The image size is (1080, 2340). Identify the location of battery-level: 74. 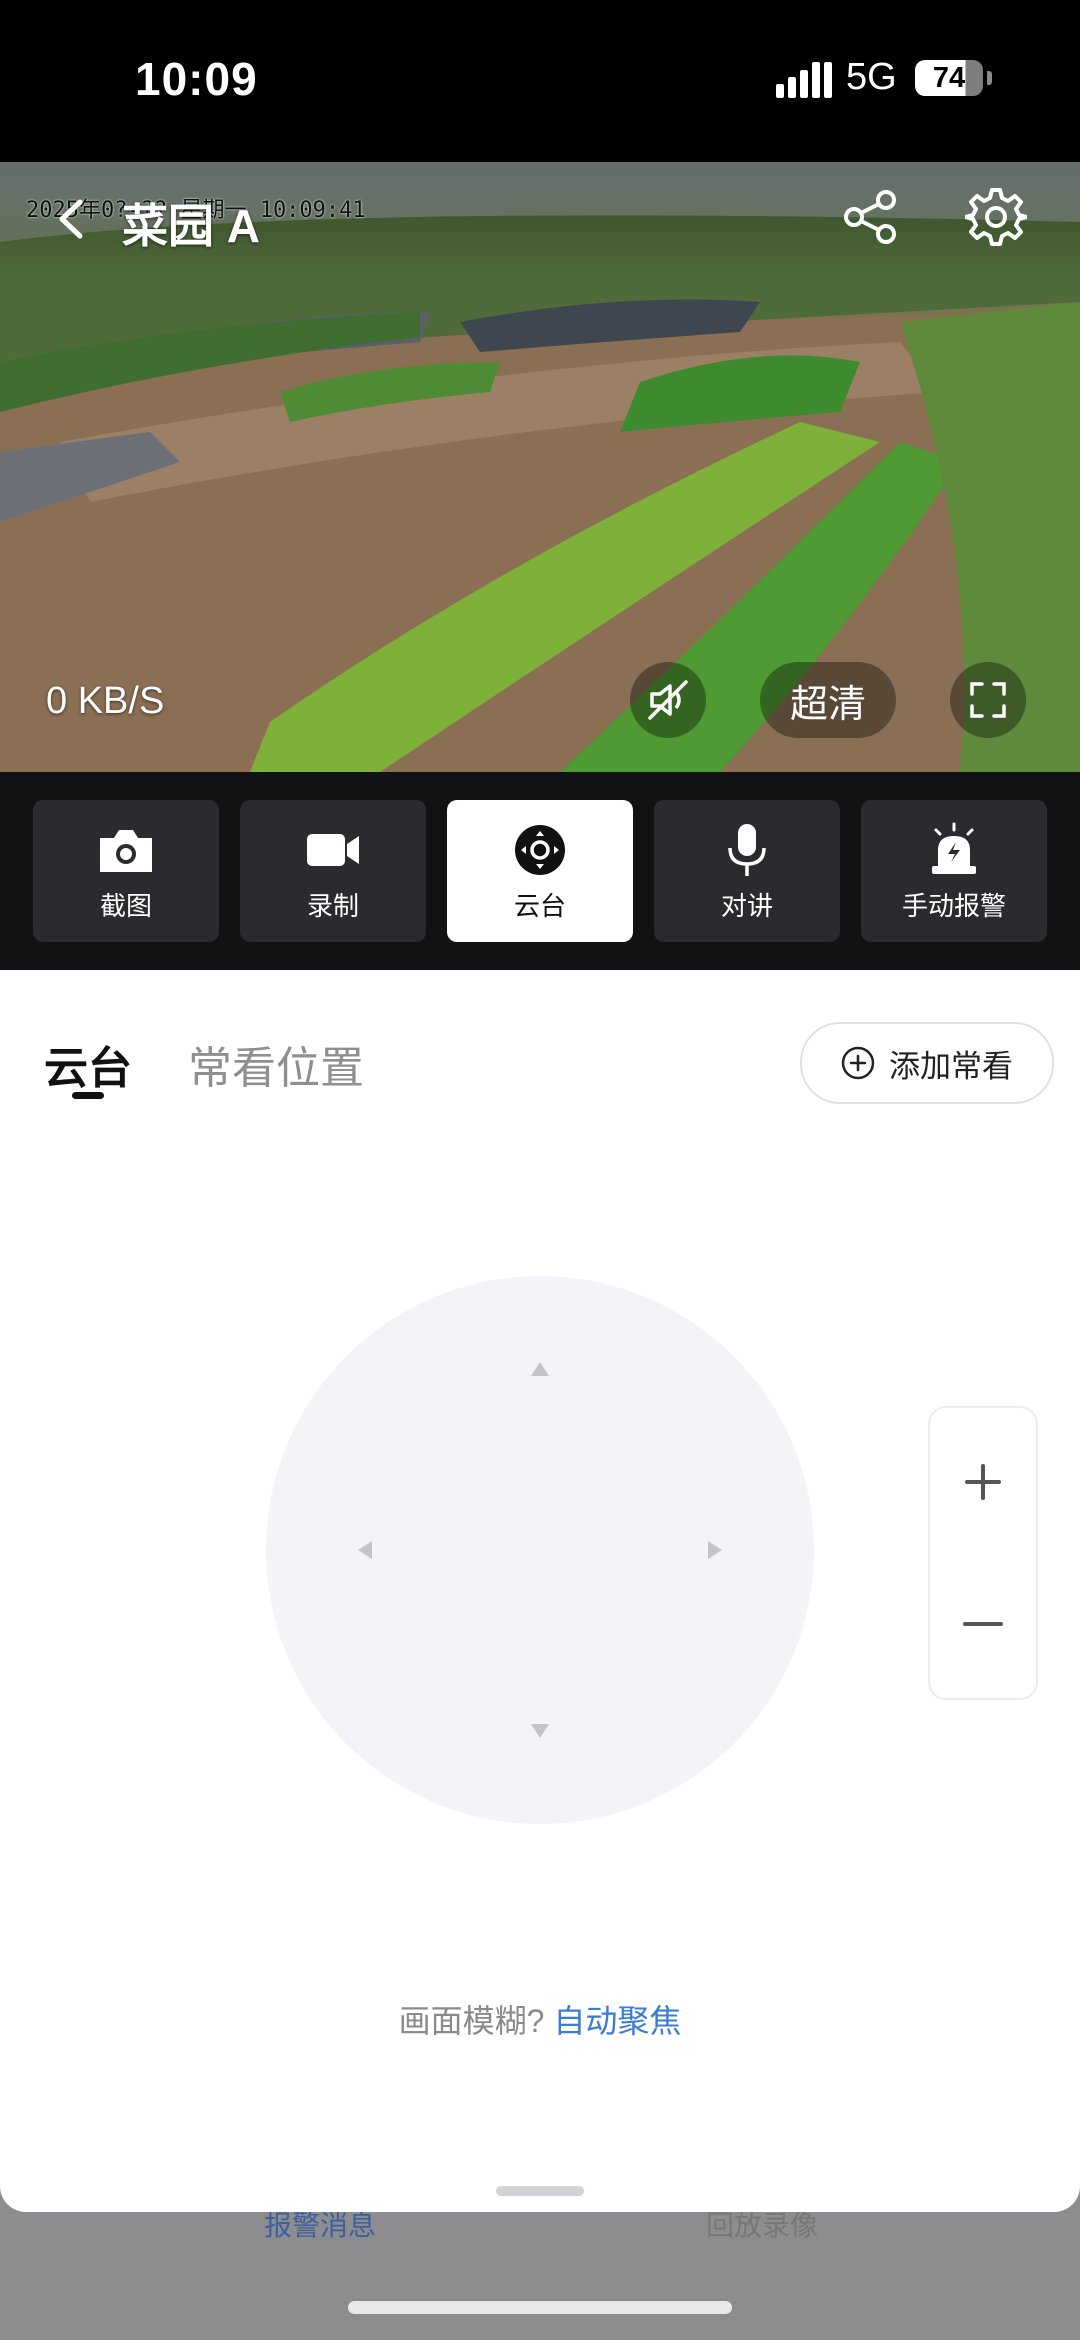
(949, 77).